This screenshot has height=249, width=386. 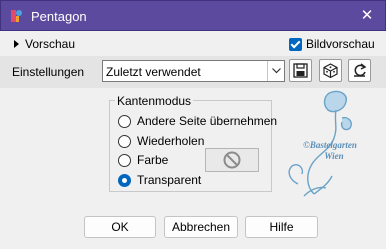 What do you see at coordinates (207, 121) in the screenshot?
I see `radio-label: Andere Seite übernehmen` at bounding box center [207, 121].